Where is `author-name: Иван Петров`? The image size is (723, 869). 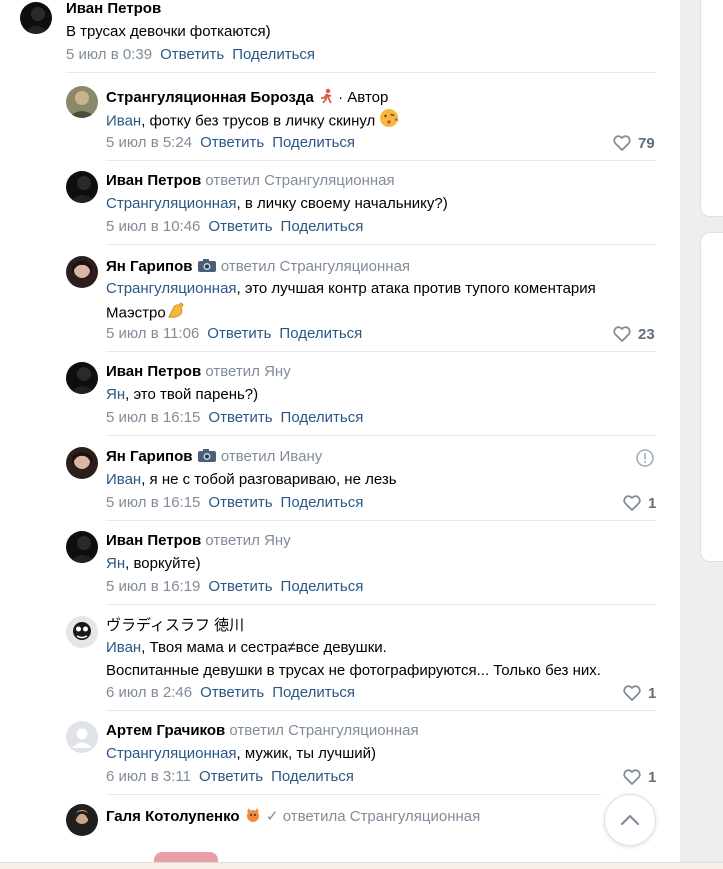 author-name: Иван Петров is located at coordinates (113, 8).